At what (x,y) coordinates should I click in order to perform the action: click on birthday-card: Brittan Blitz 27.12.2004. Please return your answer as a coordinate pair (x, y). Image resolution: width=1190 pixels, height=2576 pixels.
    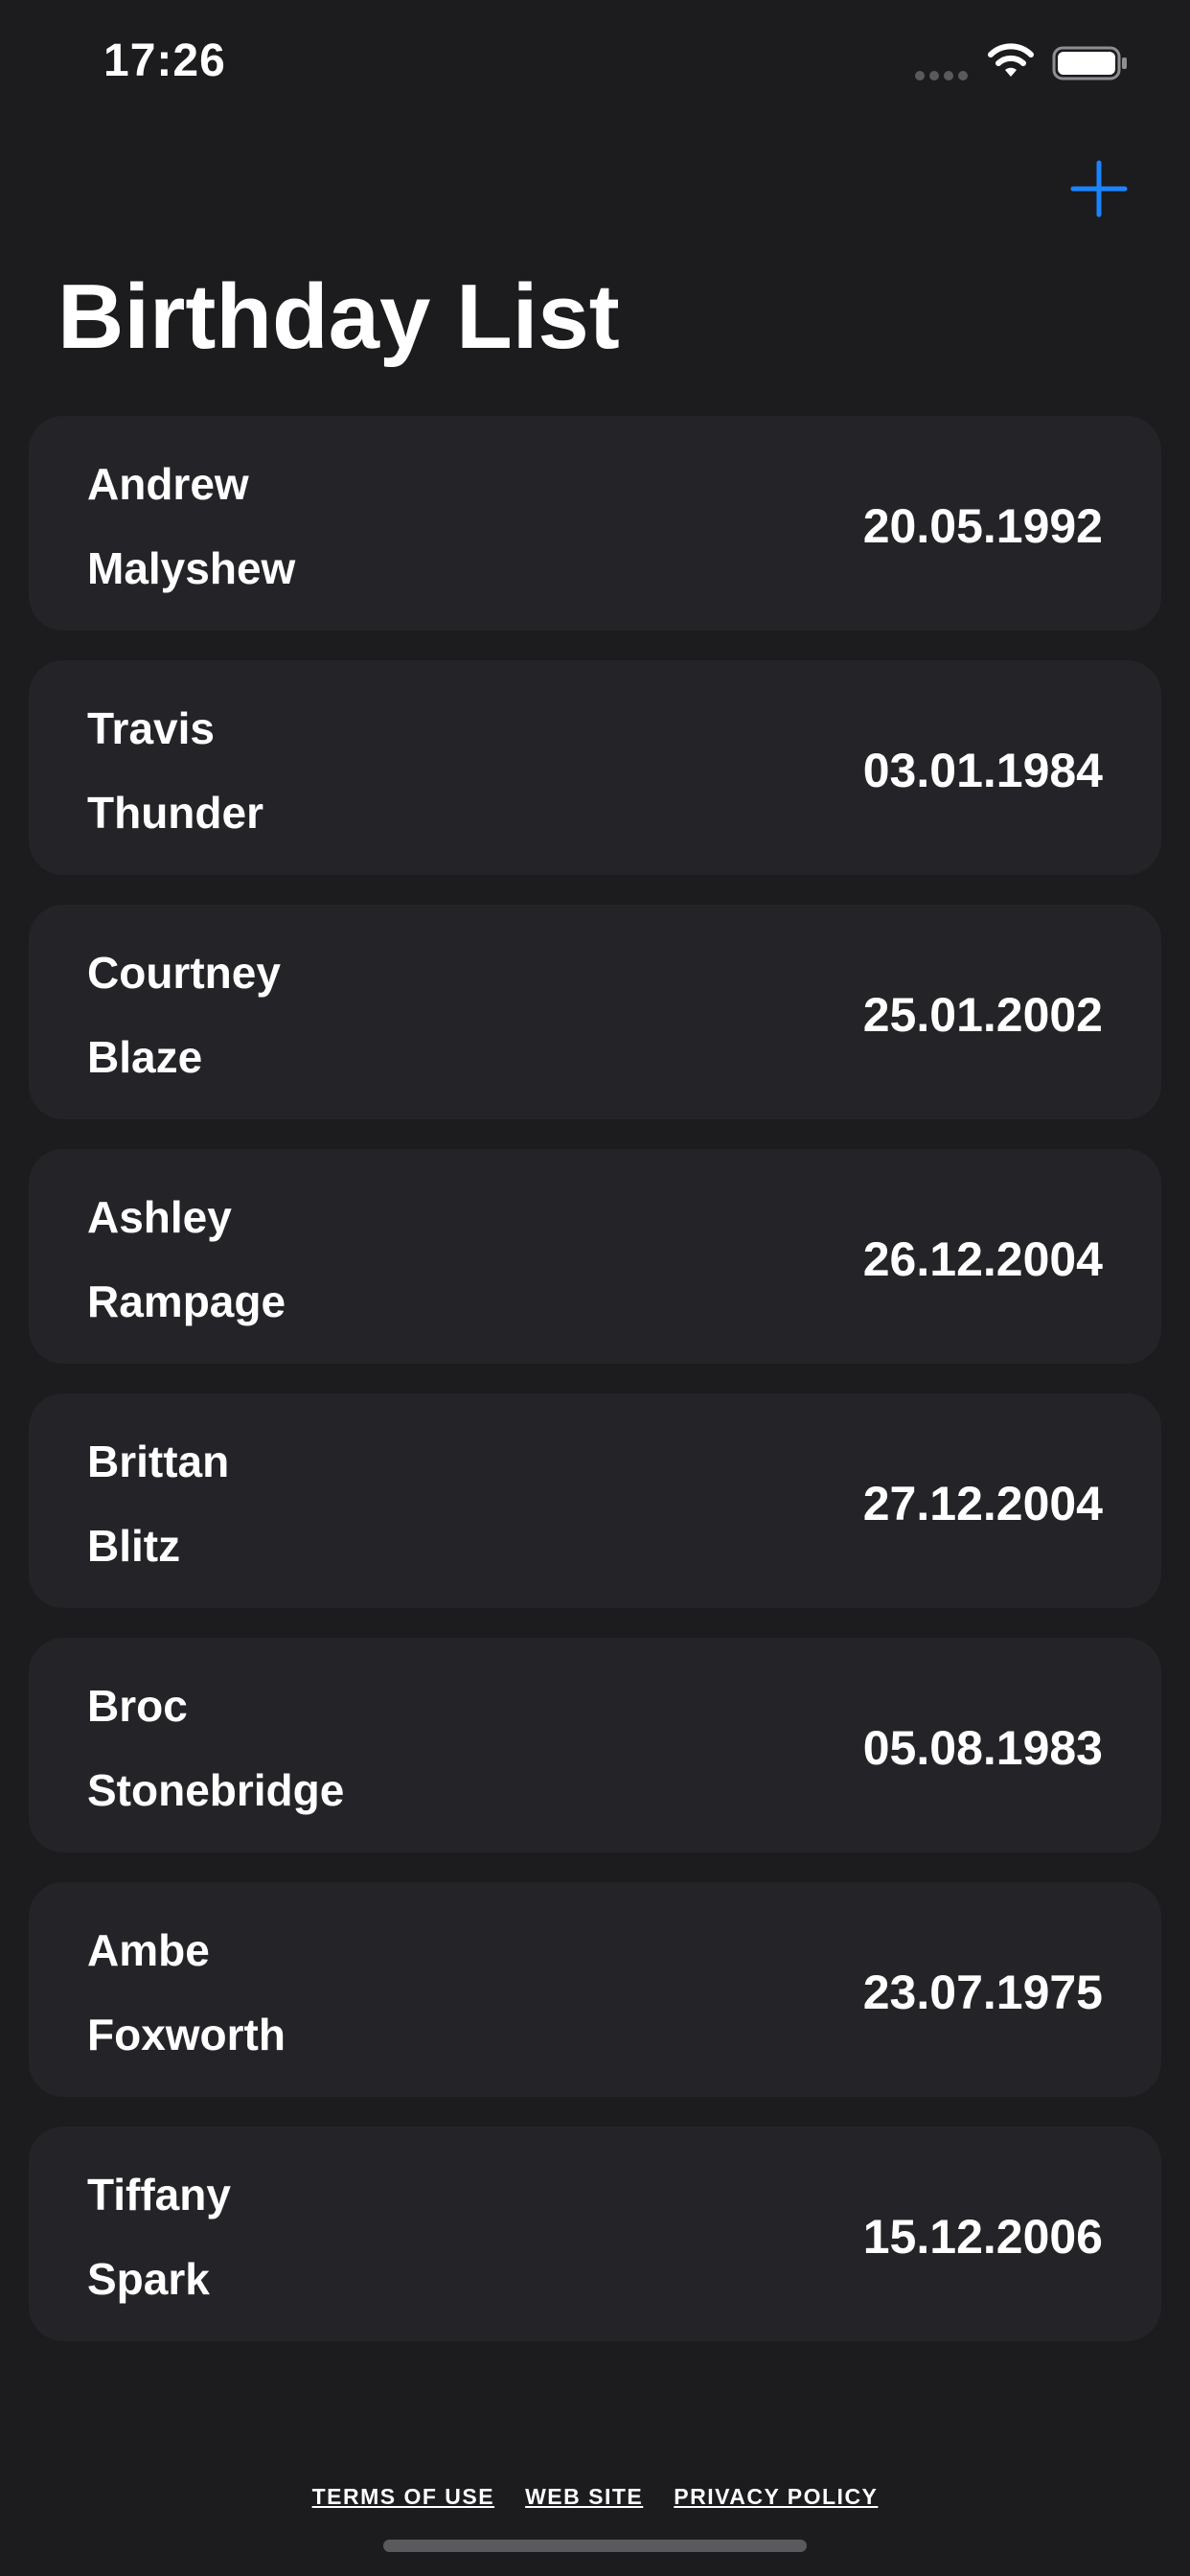
    Looking at the image, I should click on (595, 1500).